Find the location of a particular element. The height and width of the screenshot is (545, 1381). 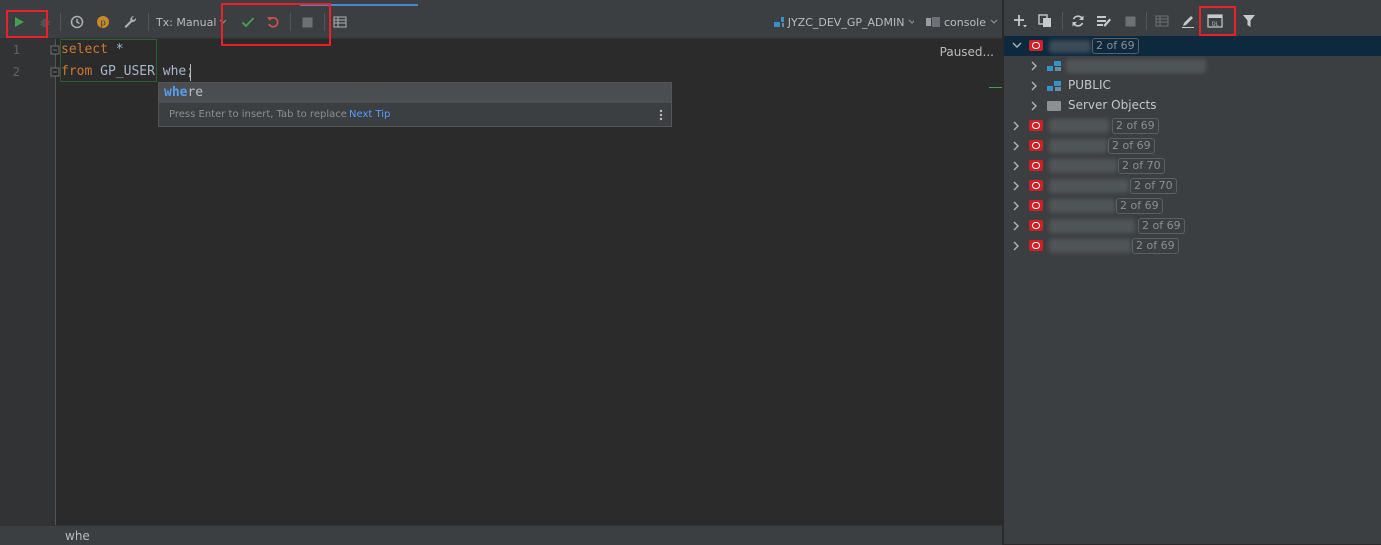

code-text: GP_USER whe; is located at coordinates (143, 71).